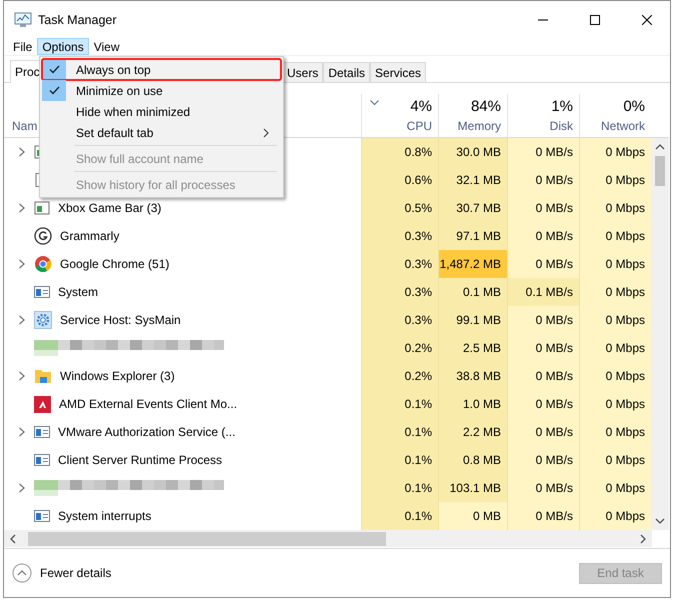 The height and width of the screenshot is (600, 674). What do you see at coordinates (472, 404) in the screenshot?
I see `table-cell: 1.0 MB` at bounding box center [472, 404].